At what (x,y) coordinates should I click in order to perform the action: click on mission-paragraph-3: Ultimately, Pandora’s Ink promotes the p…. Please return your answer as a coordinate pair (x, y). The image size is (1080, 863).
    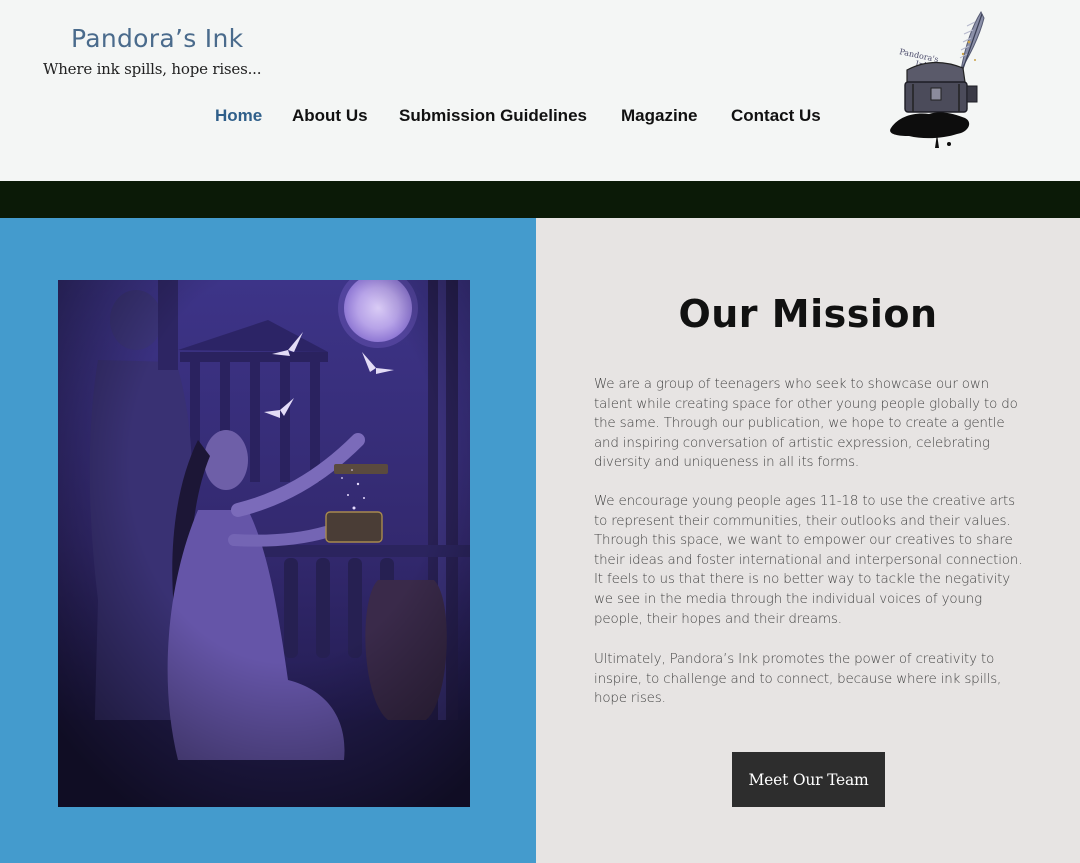
    Looking at the image, I should click on (798, 679).